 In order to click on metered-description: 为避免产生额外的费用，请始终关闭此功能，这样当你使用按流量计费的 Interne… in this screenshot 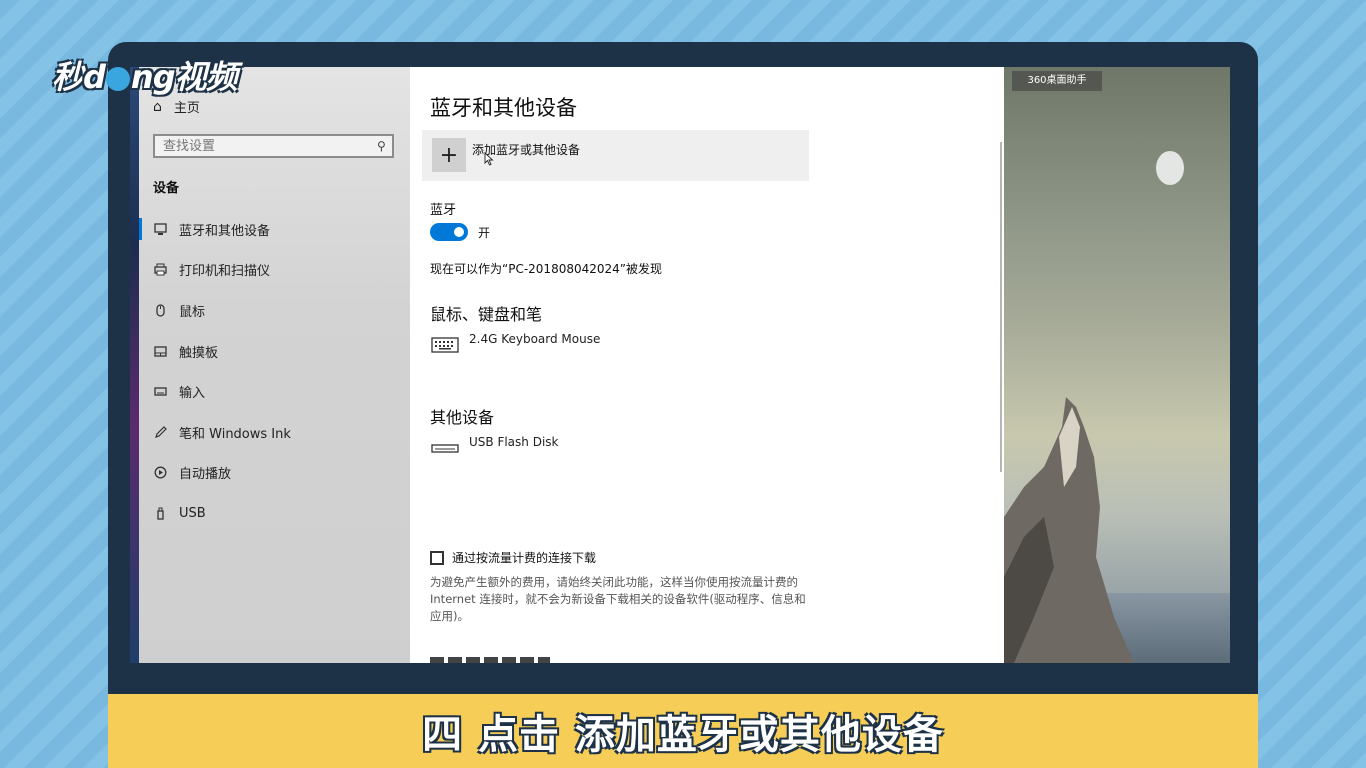, I will do `click(618, 599)`.